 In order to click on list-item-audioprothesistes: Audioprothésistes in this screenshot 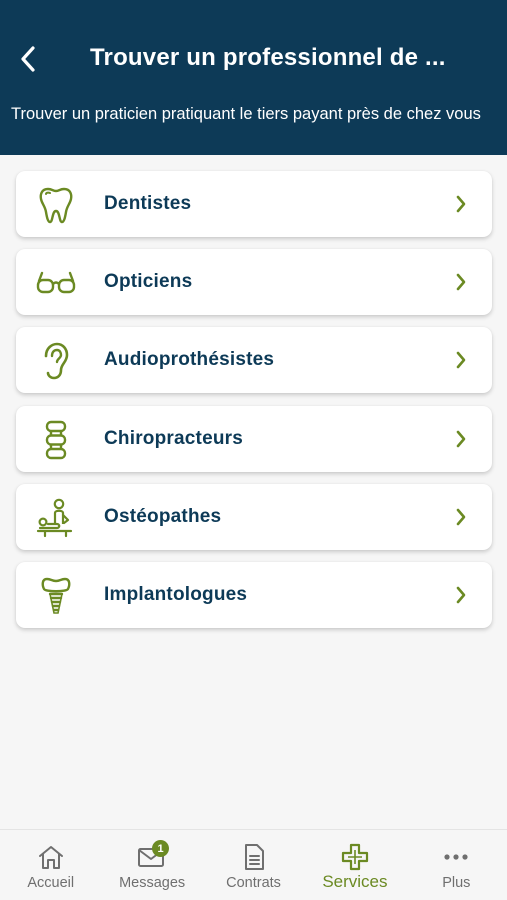, I will do `click(254, 360)`.